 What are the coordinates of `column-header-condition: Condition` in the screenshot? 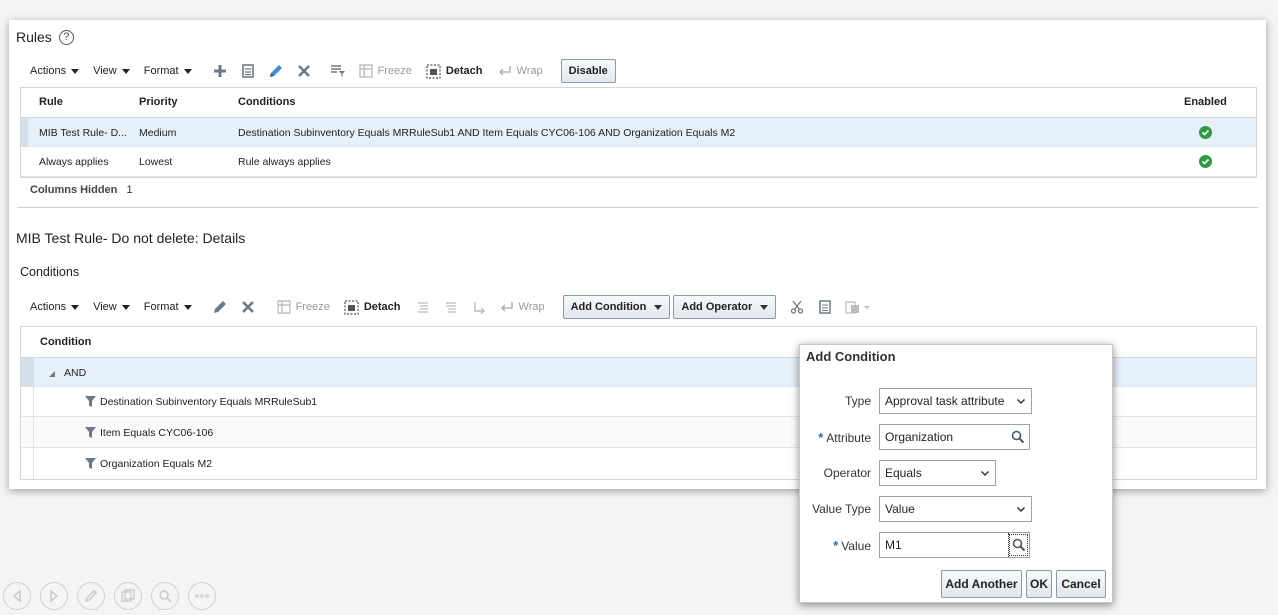 It's located at (65, 342).